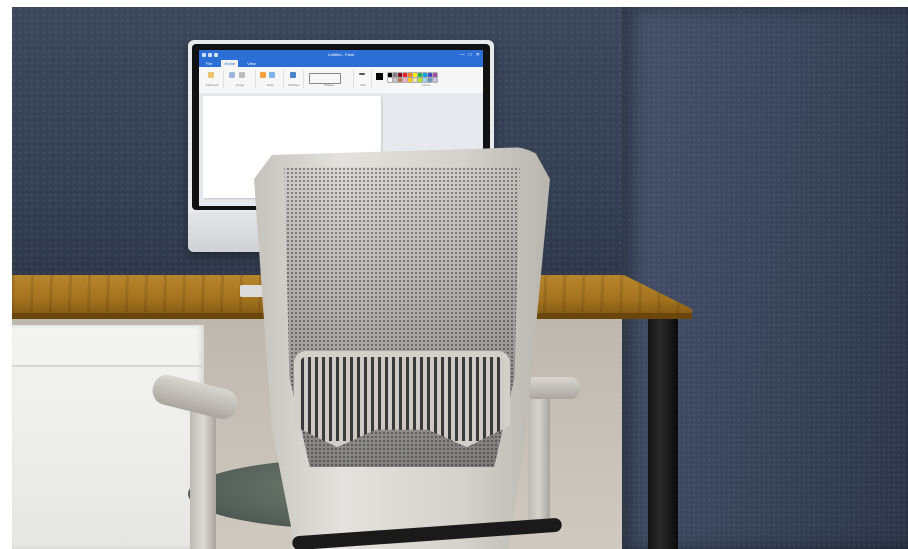  I want to click on ribbon-group-image: Image, so click(240, 79).